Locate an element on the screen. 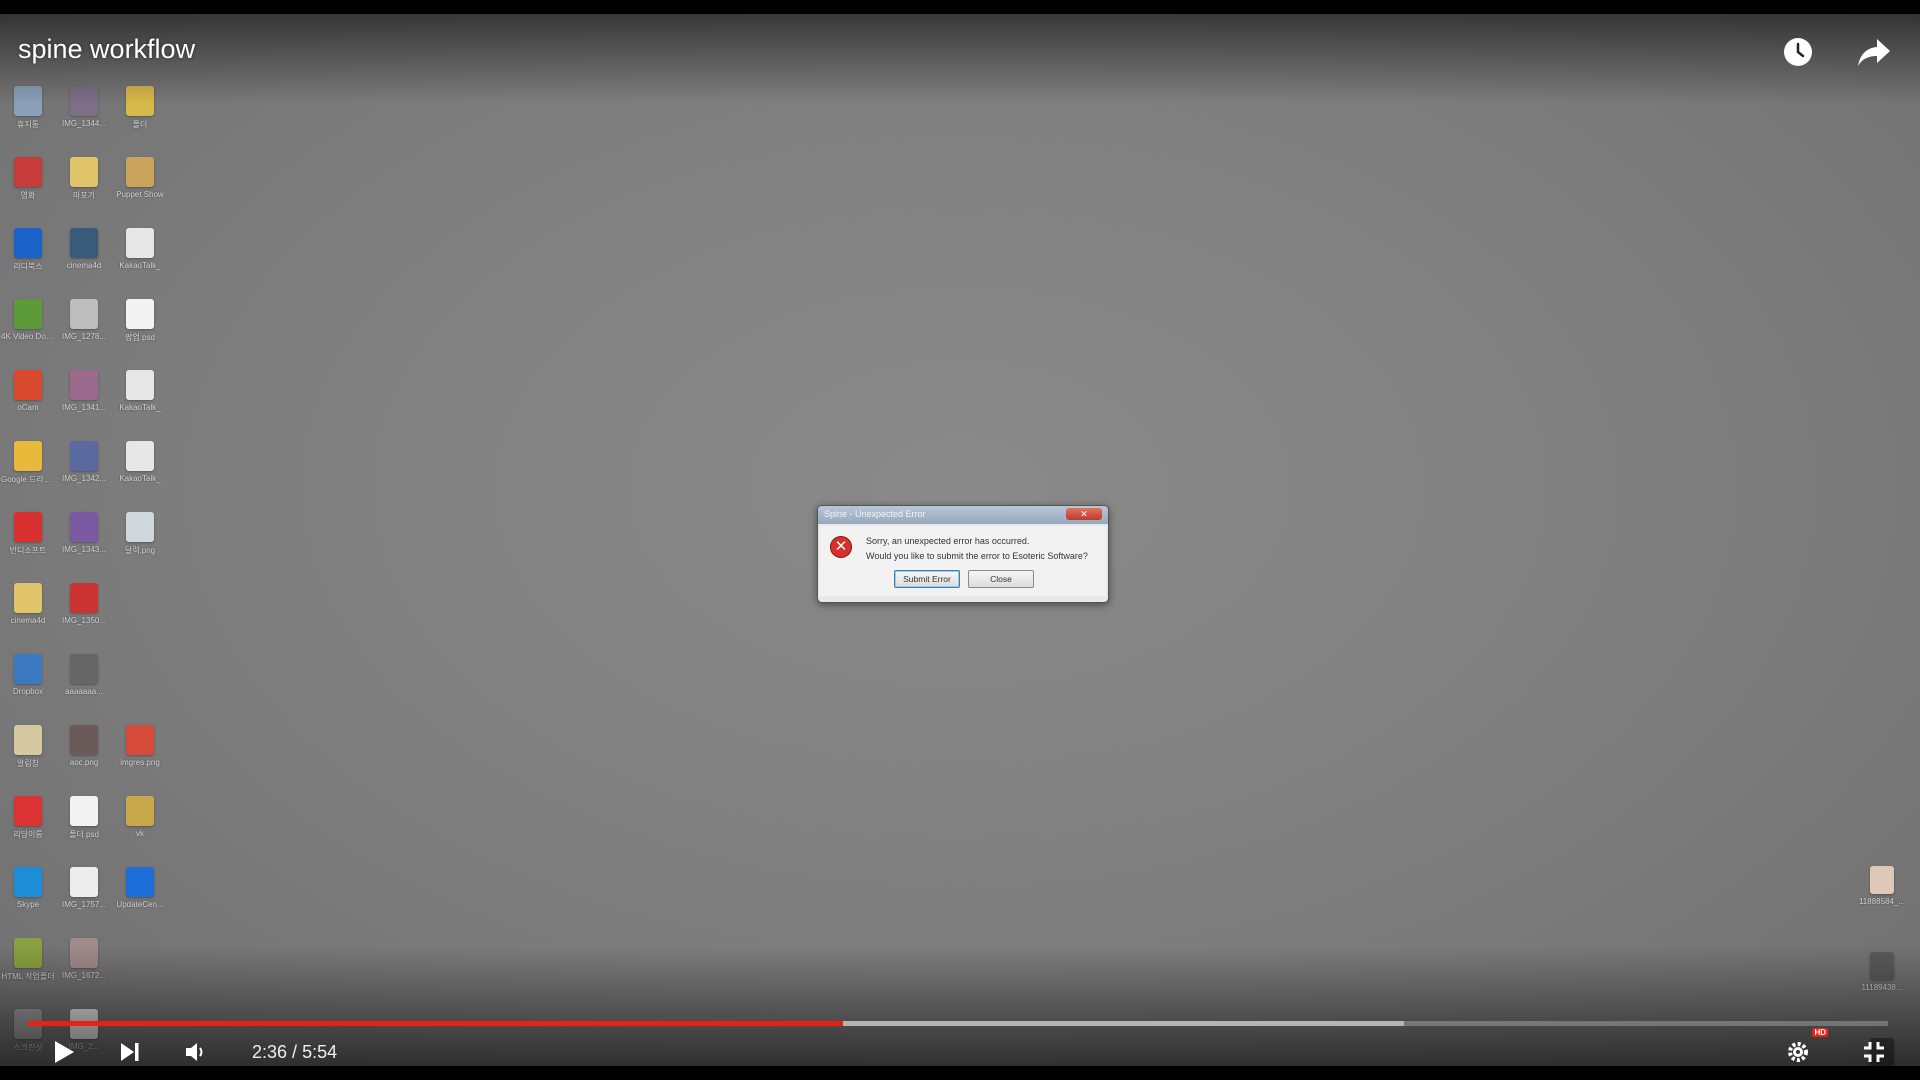 This screenshot has height=1080, width=1920. dialog-message-line1: Sorry, an unexpected error has occurred. is located at coordinates (948, 541).